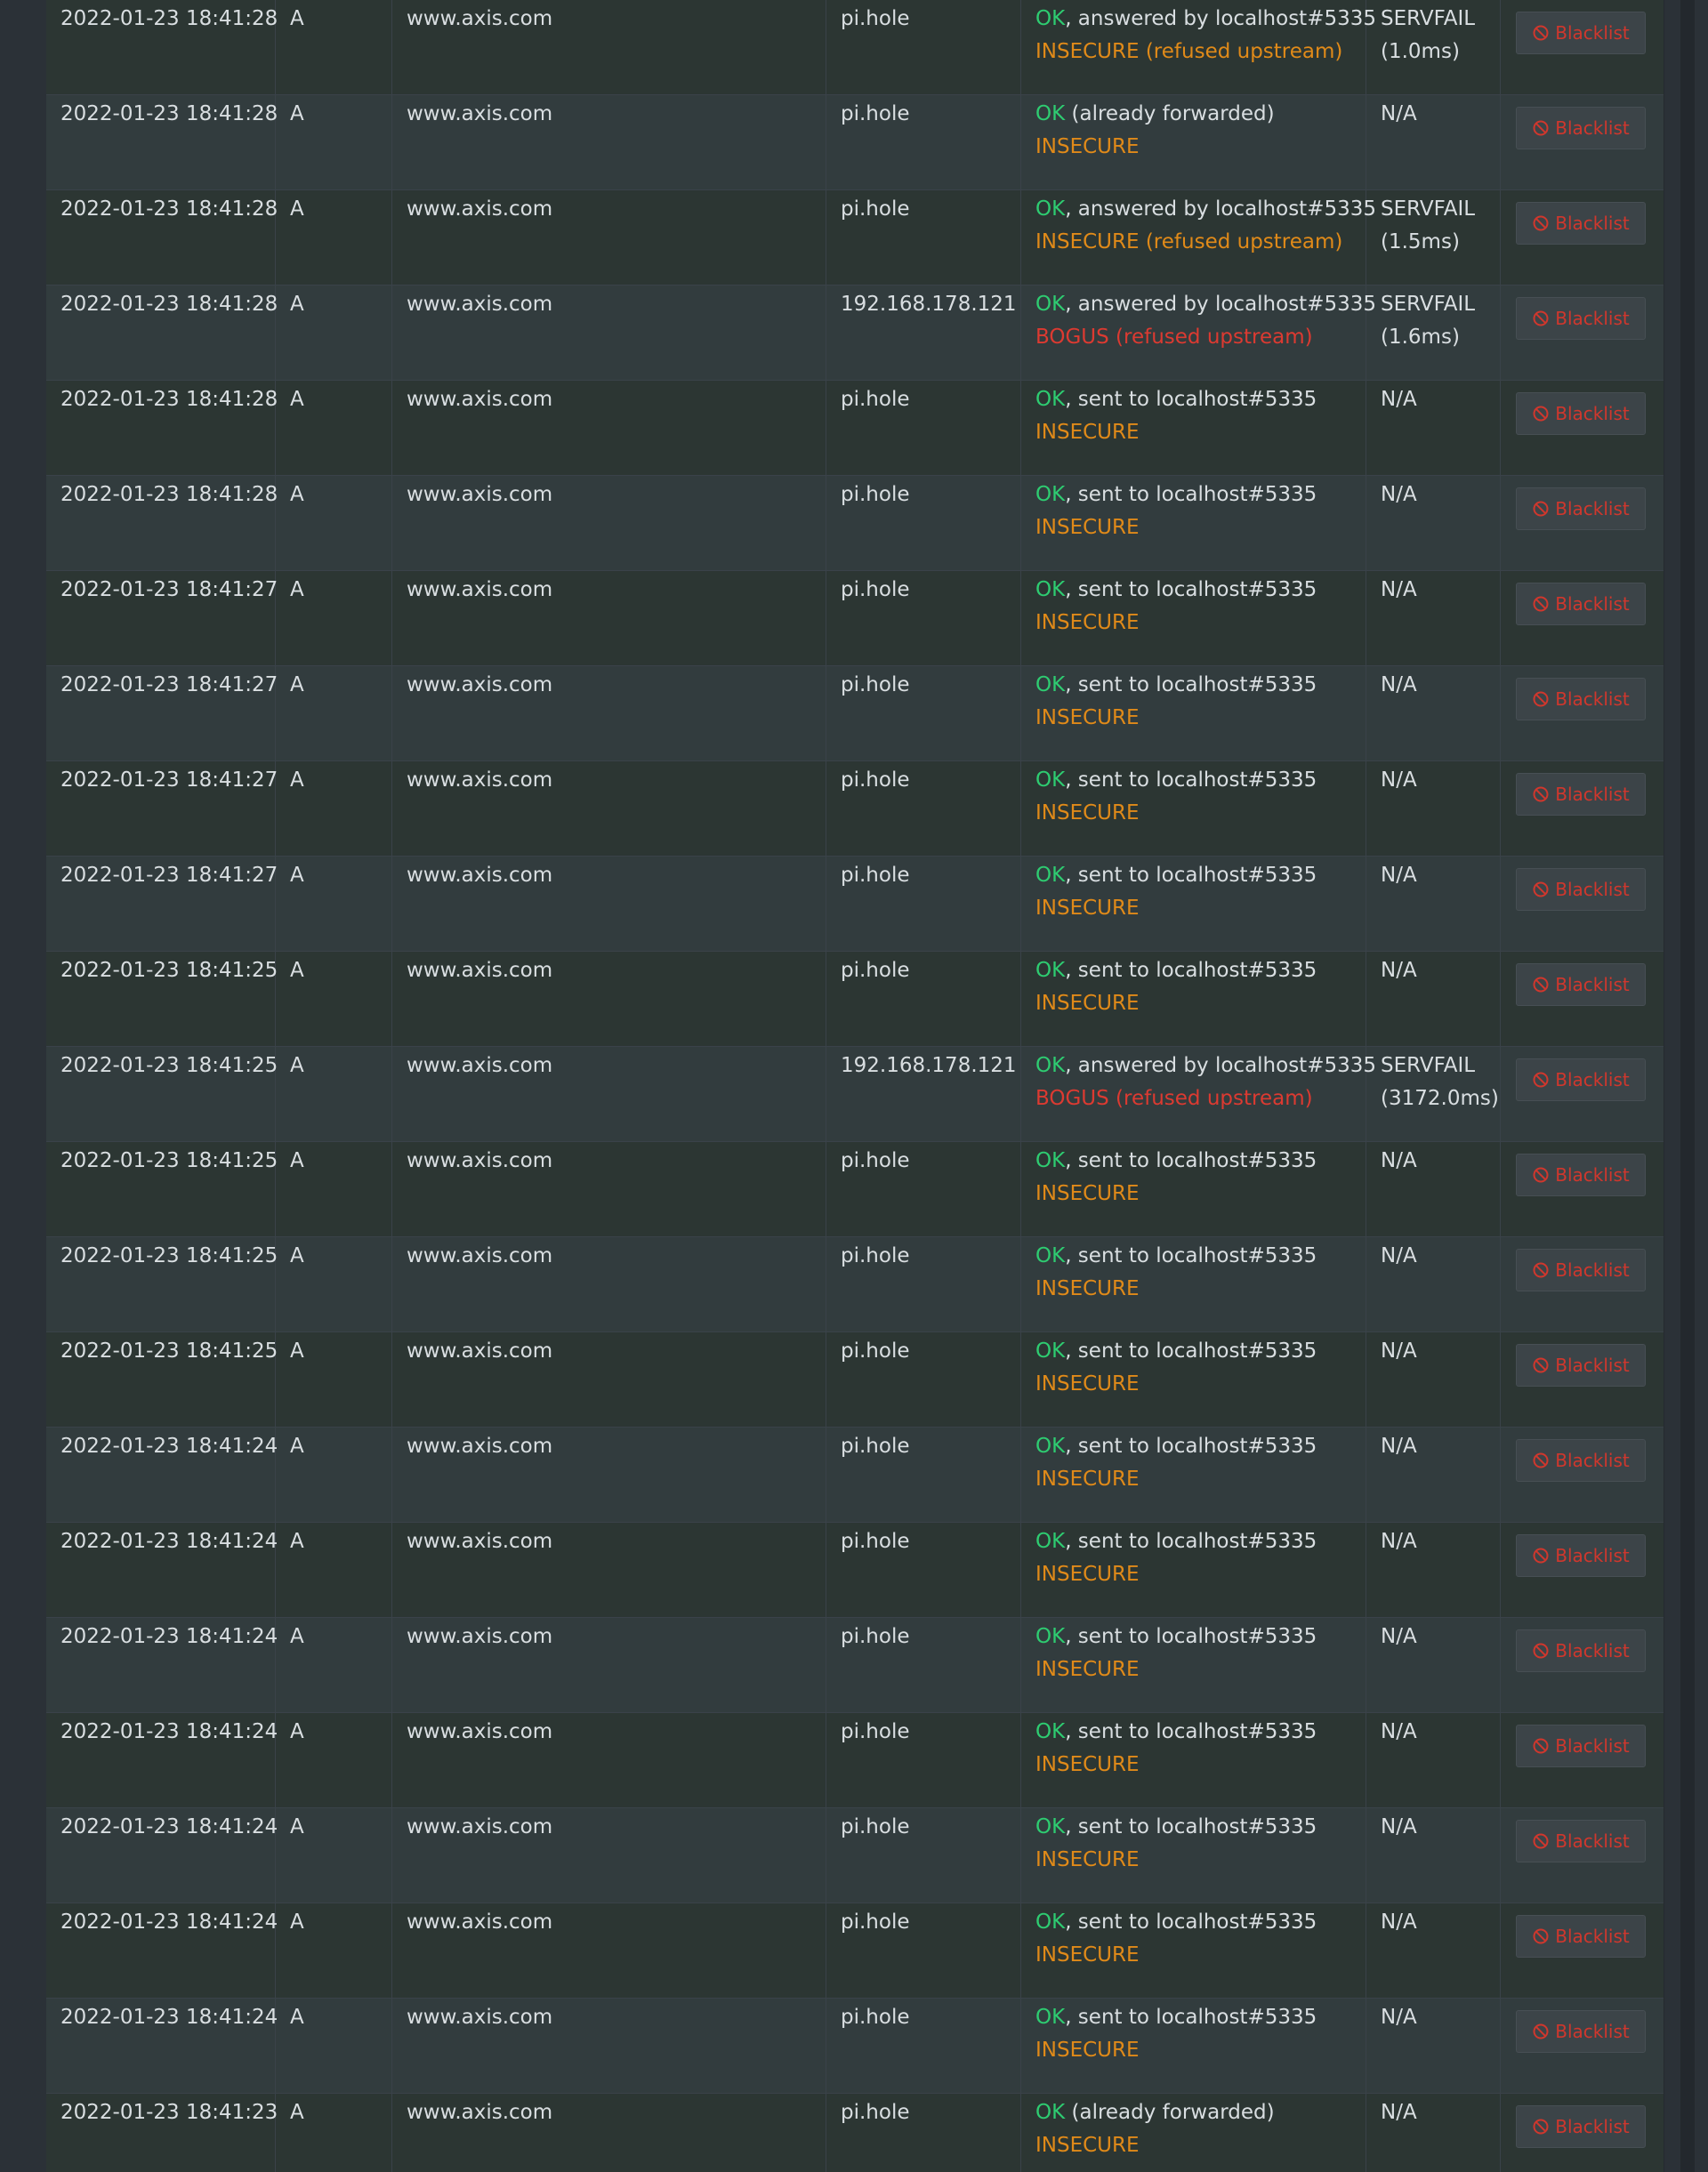 Image resolution: width=1708 pixels, height=2172 pixels. I want to click on client-cell: 192.168.178.121, so click(923, 1094).